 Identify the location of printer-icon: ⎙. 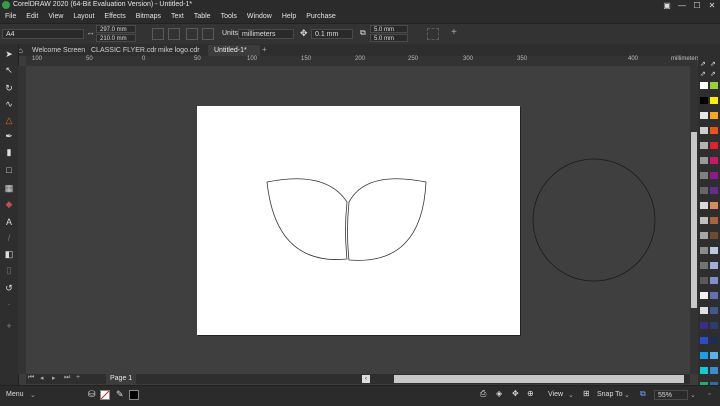
(483, 394).